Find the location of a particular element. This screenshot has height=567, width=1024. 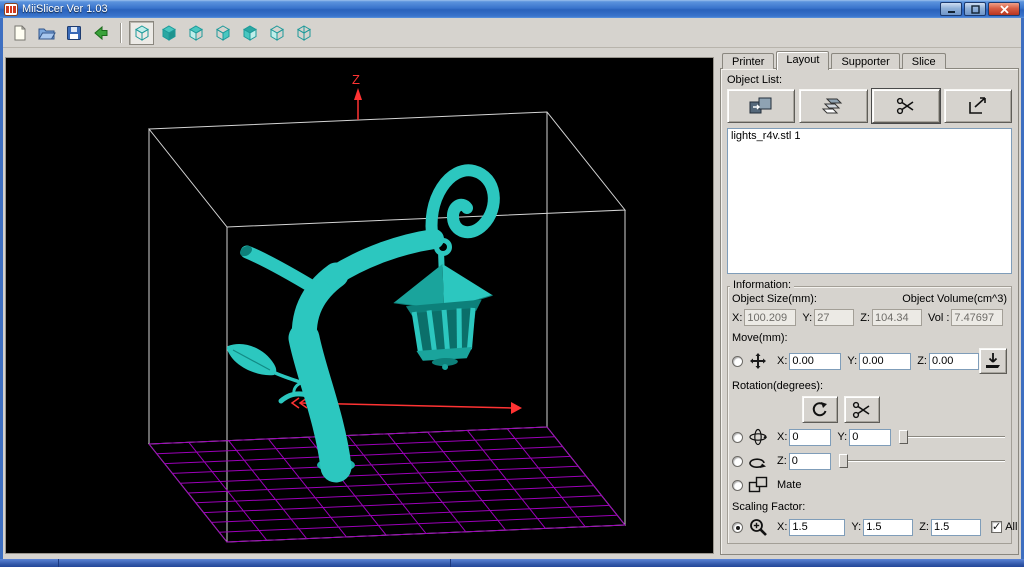

all-label: All is located at coordinates (1011, 527).